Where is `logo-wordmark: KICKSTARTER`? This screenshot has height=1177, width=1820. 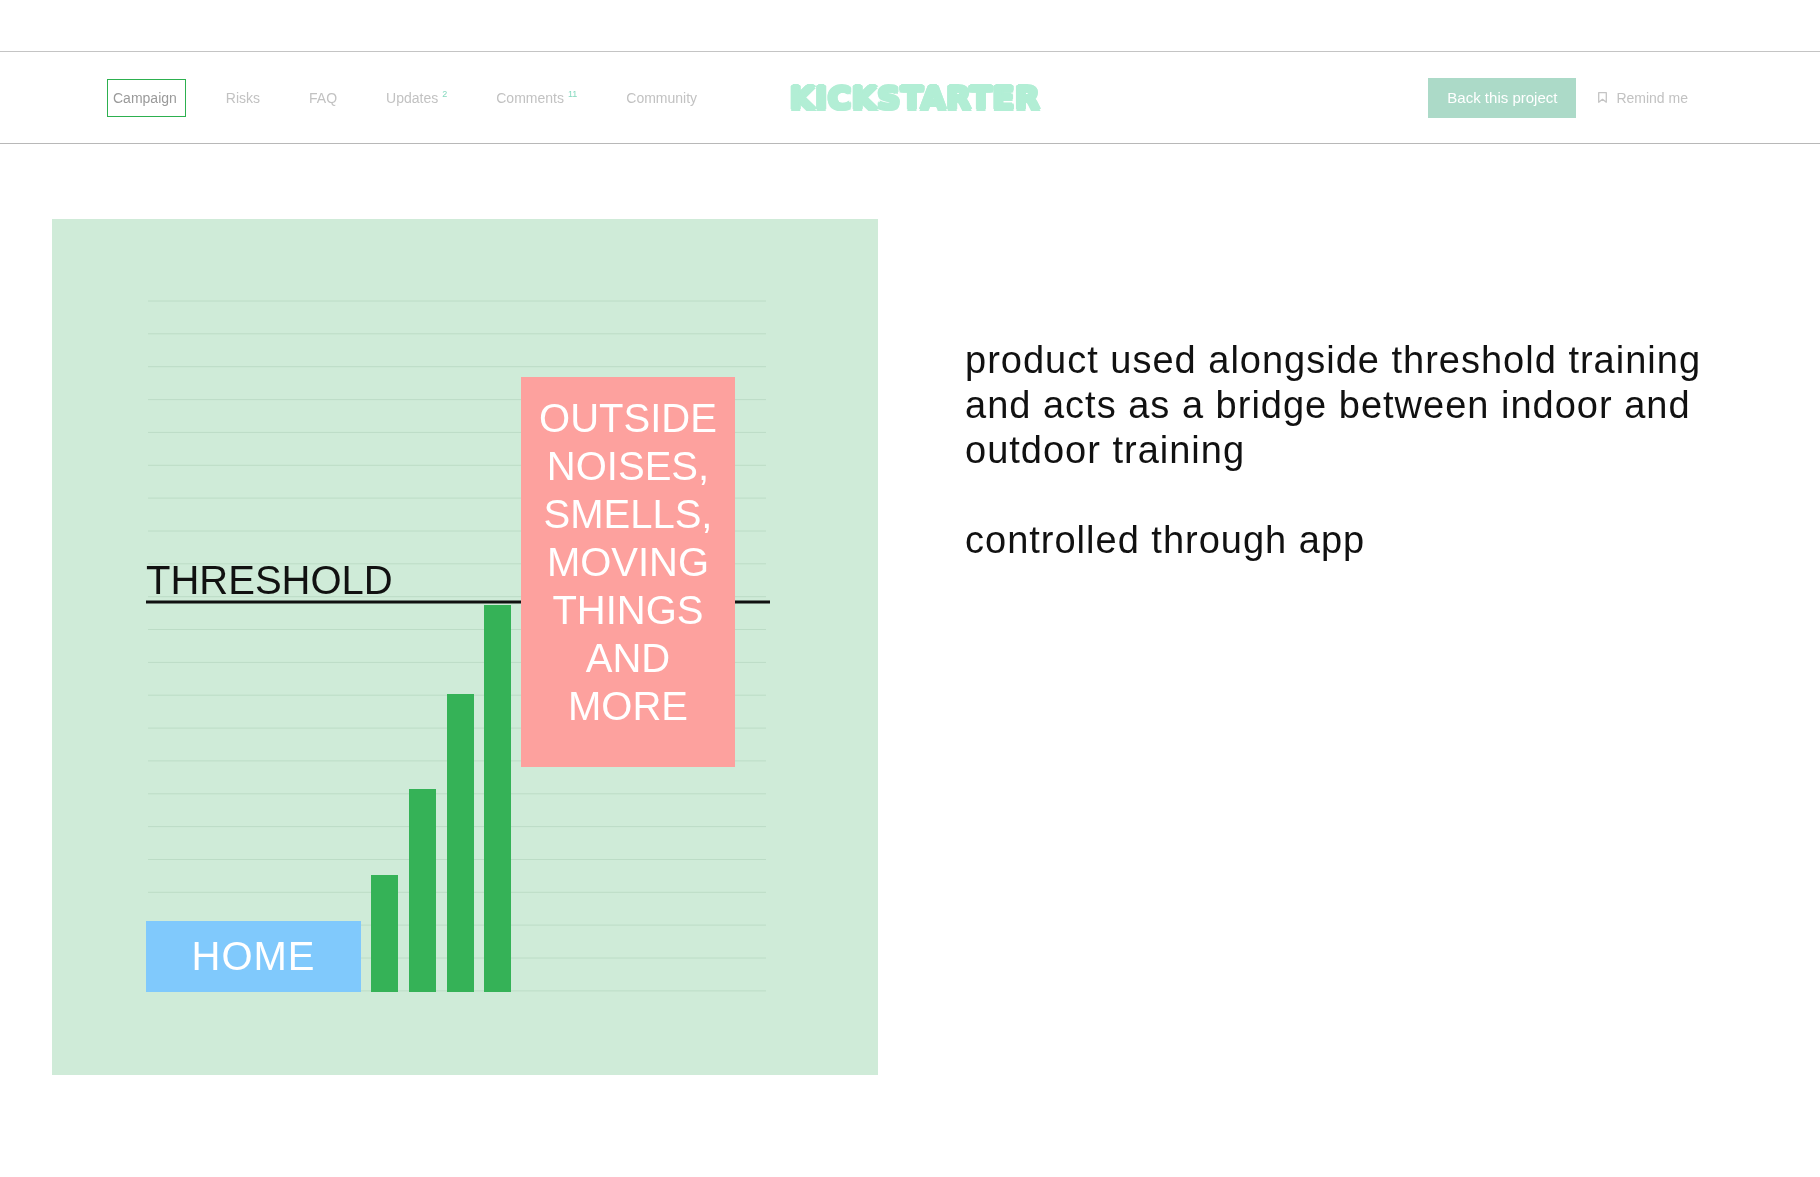
logo-wordmark: KICKSTARTER is located at coordinates (915, 97).